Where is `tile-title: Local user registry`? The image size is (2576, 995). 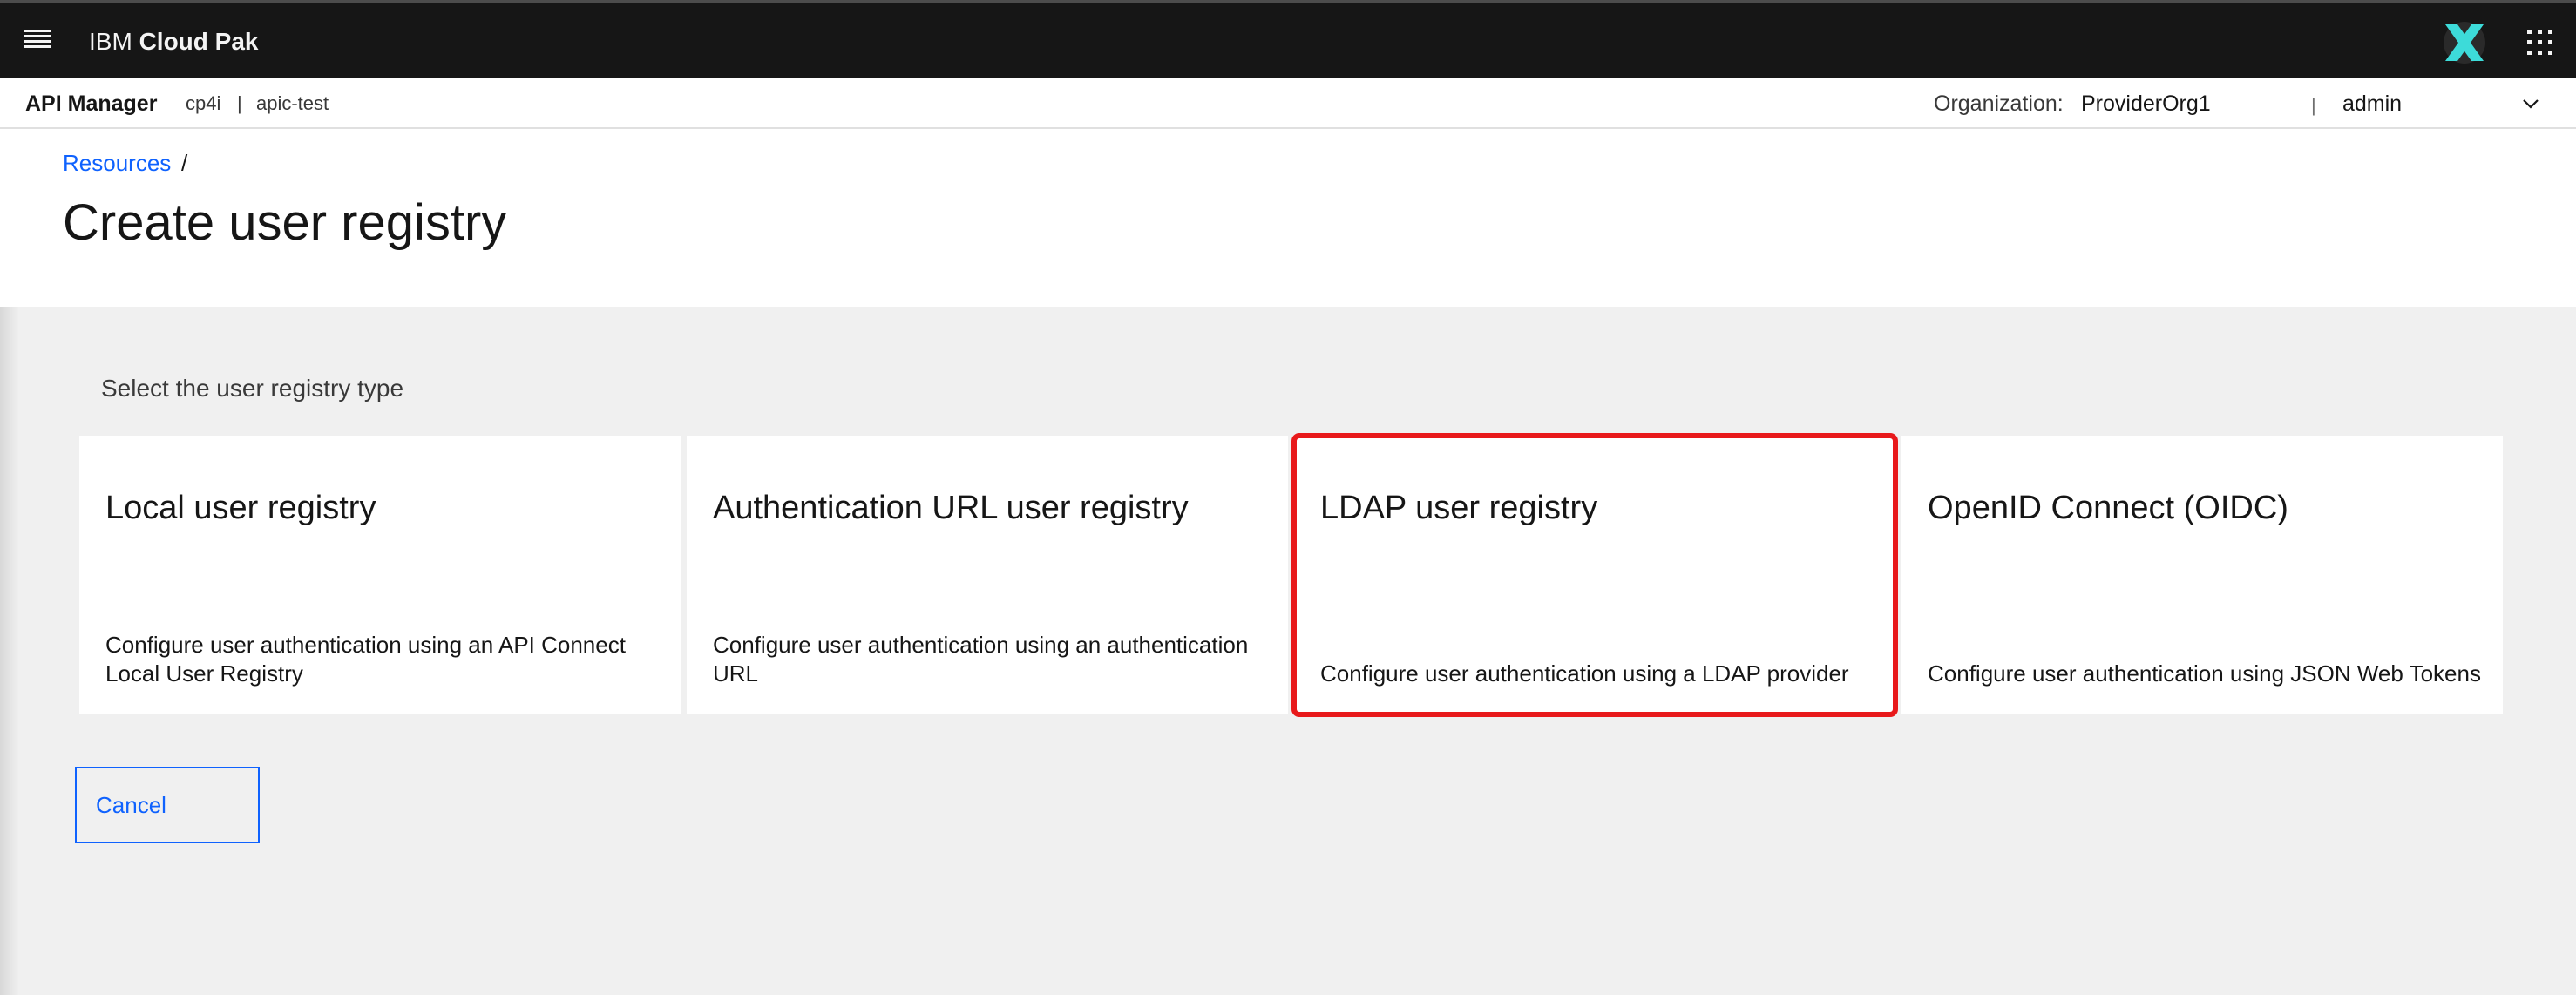
tile-title: Local user registry is located at coordinates (241, 508).